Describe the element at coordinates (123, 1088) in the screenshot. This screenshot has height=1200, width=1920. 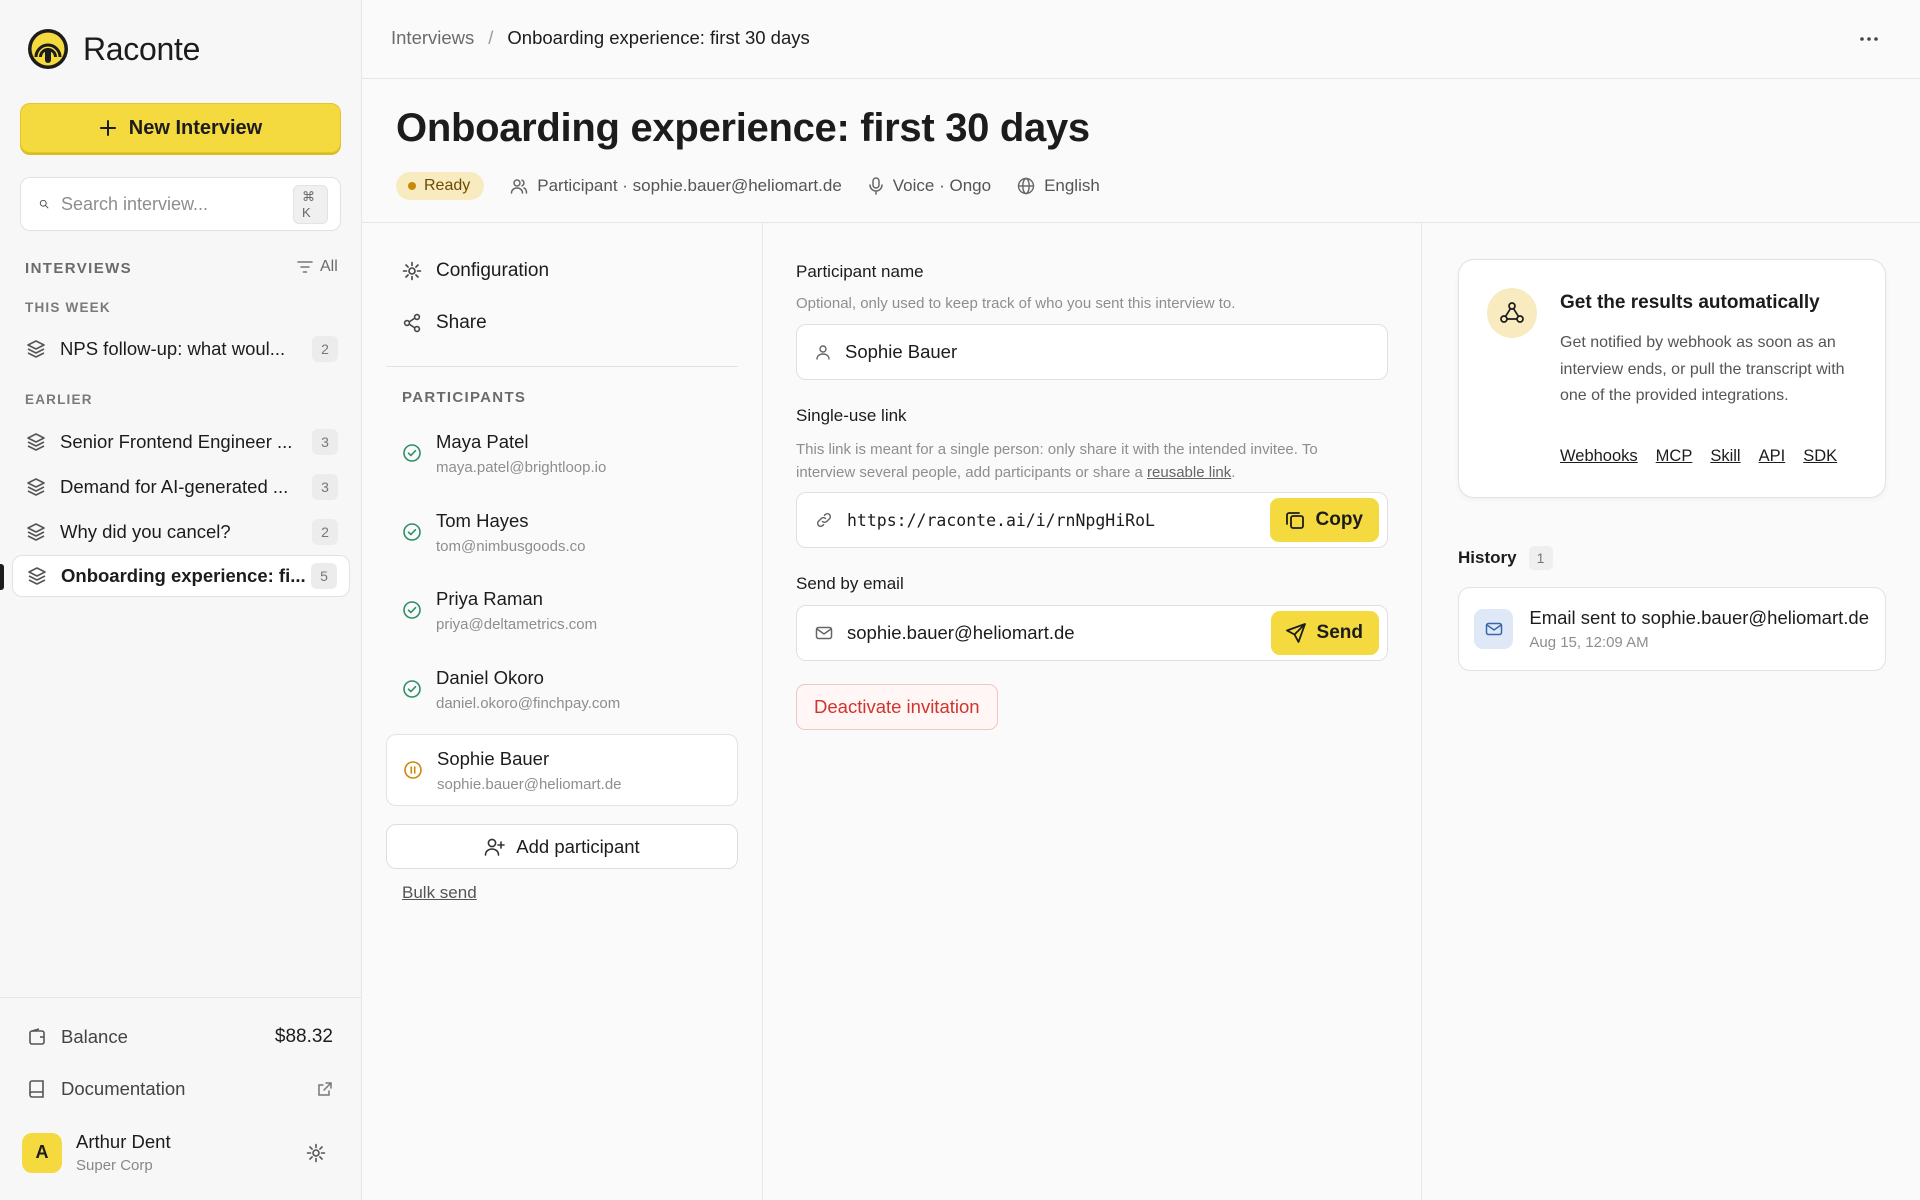
I see `documentation-label: Documentation` at that location.